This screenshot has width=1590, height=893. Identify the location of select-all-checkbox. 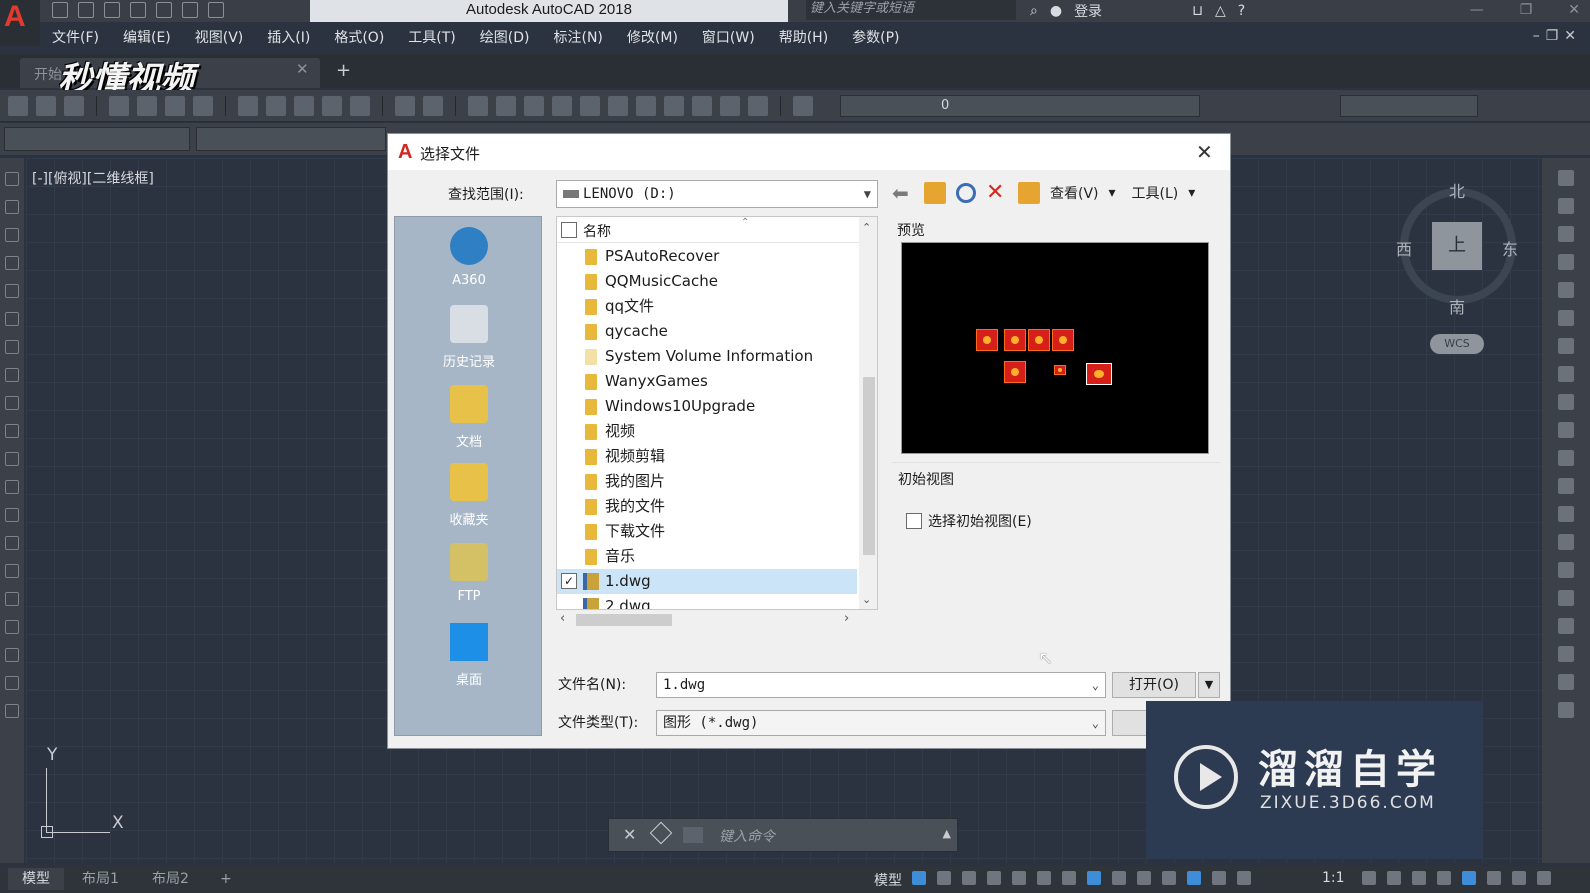
(569, 230).